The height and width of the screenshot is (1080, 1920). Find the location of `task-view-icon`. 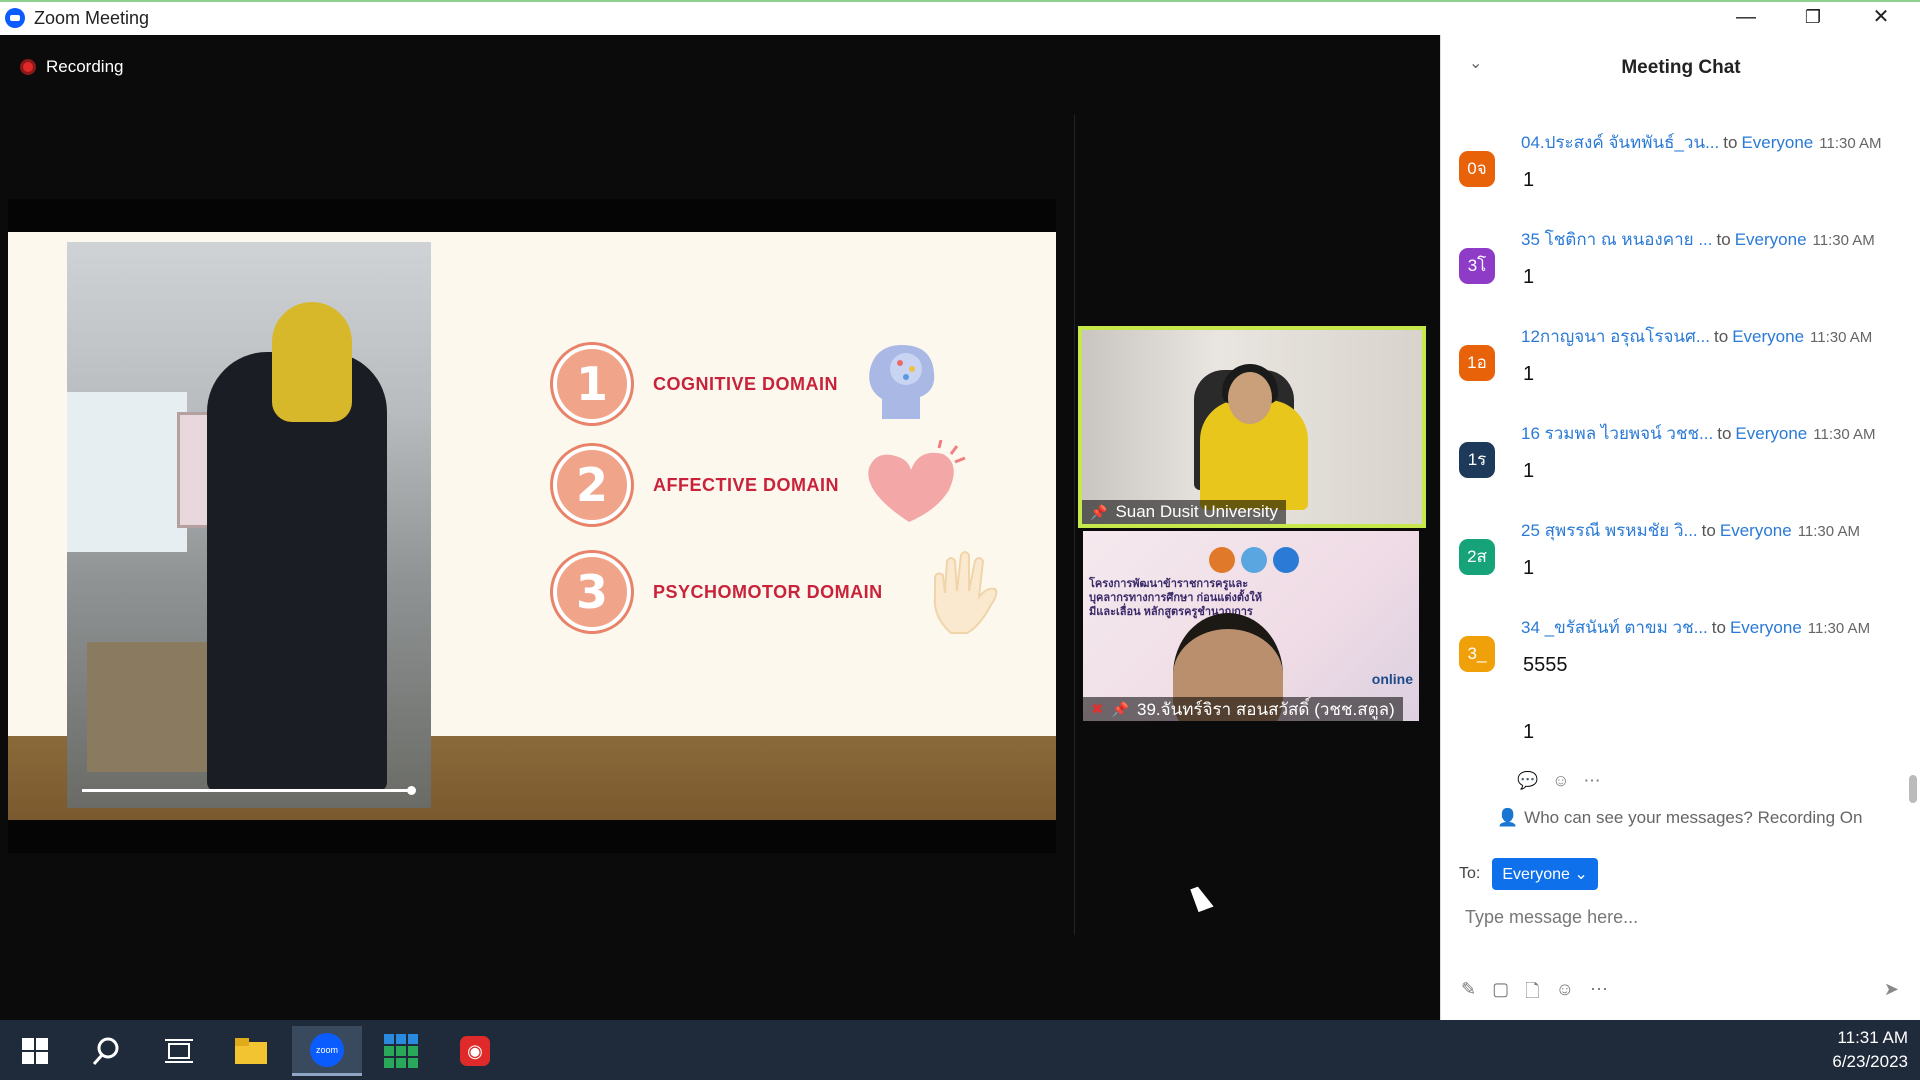

task-view-icon is located at coordinates (179, 1051).